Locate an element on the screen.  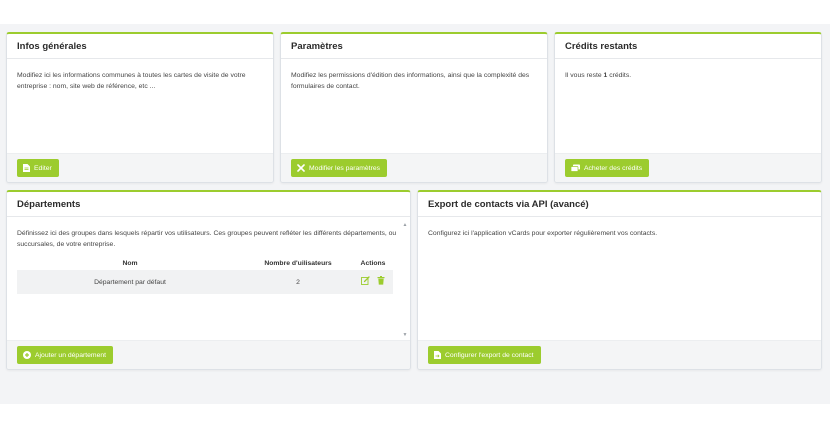
edit-button: Editer is located at coordinates (38, 168).